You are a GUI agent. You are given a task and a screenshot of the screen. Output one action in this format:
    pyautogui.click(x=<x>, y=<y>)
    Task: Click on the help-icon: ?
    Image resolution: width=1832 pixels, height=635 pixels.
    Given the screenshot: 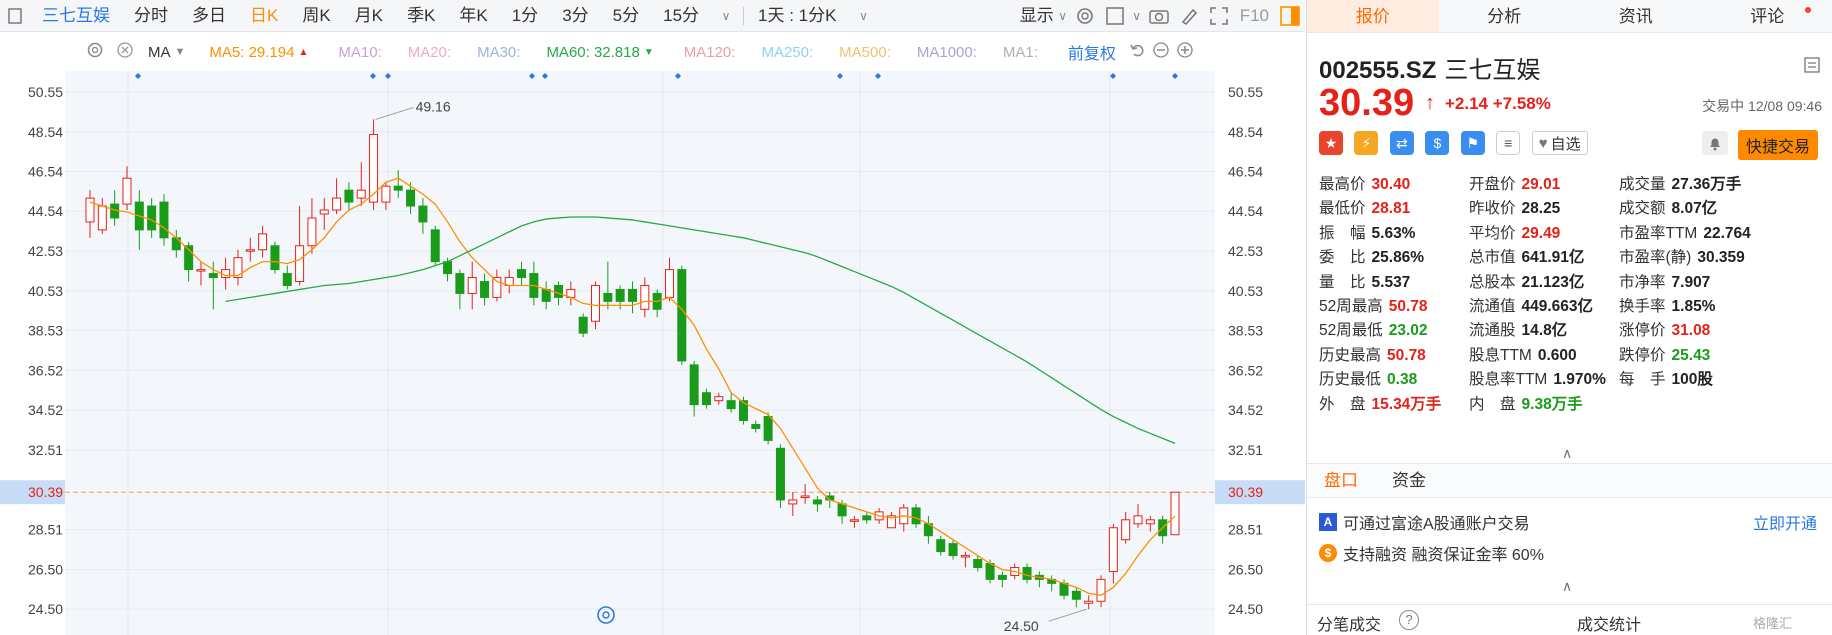 What is the action you would take?
    pyautogui.click(x=1409, y=620)
    